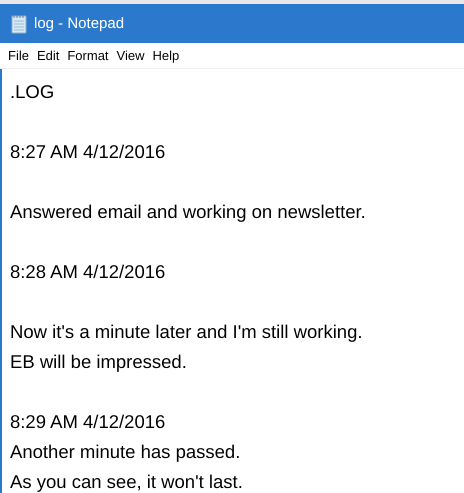  I want to click on text-line: Answered email and working on newsletter., so click(188, 212).